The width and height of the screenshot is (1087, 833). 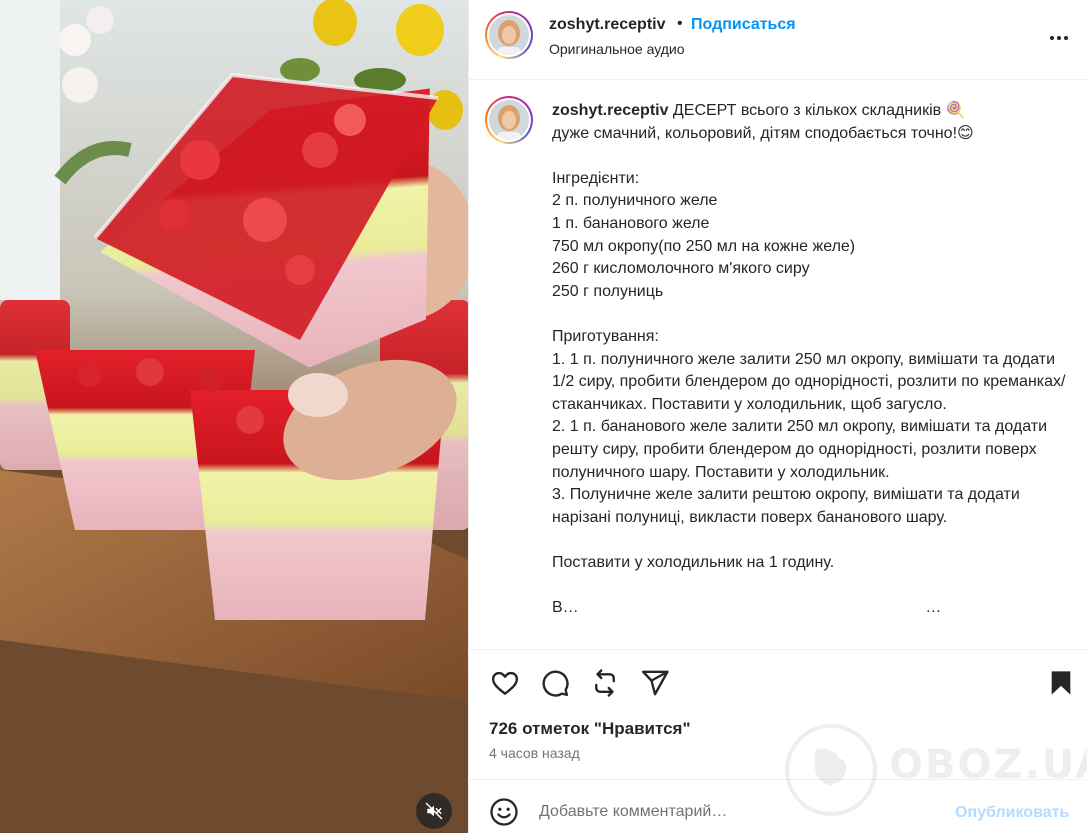 I want to click on like-button, so click(x=505, y=683).